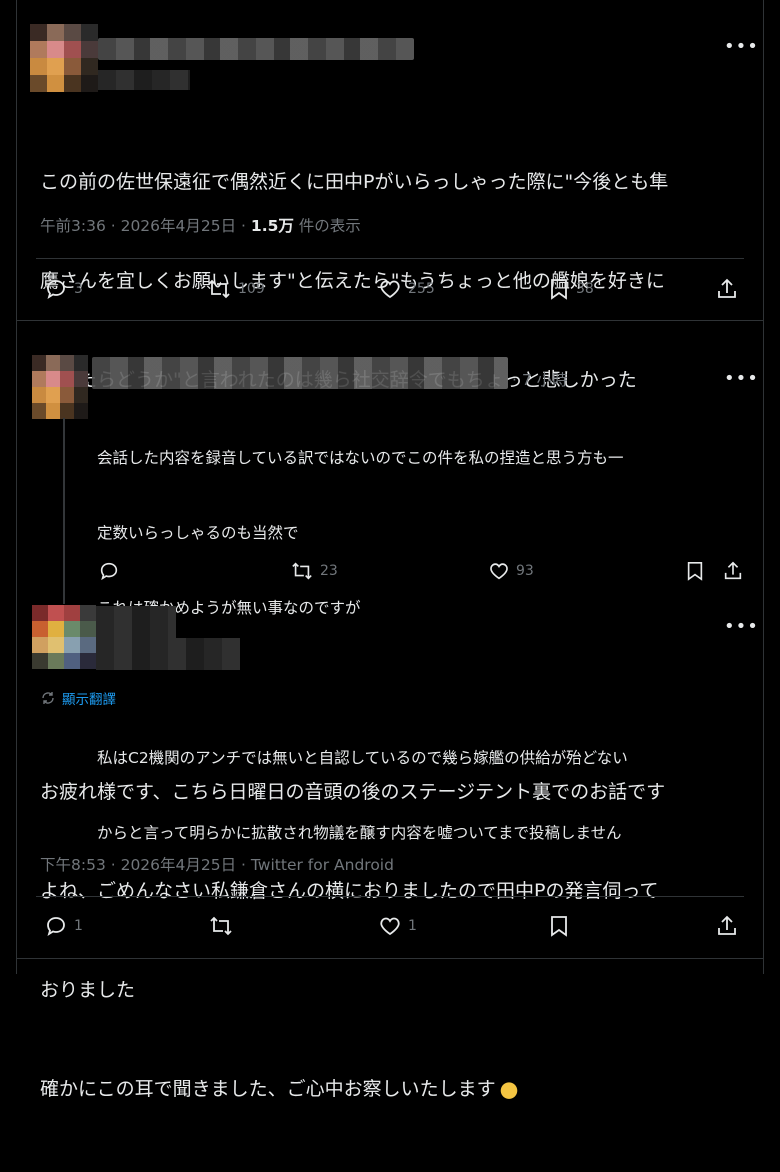 This screenshot has height=1172, width=780. Describe the element at coordinates (251, 289) in the screenshot. I see `retweet-count: 109` at that location.